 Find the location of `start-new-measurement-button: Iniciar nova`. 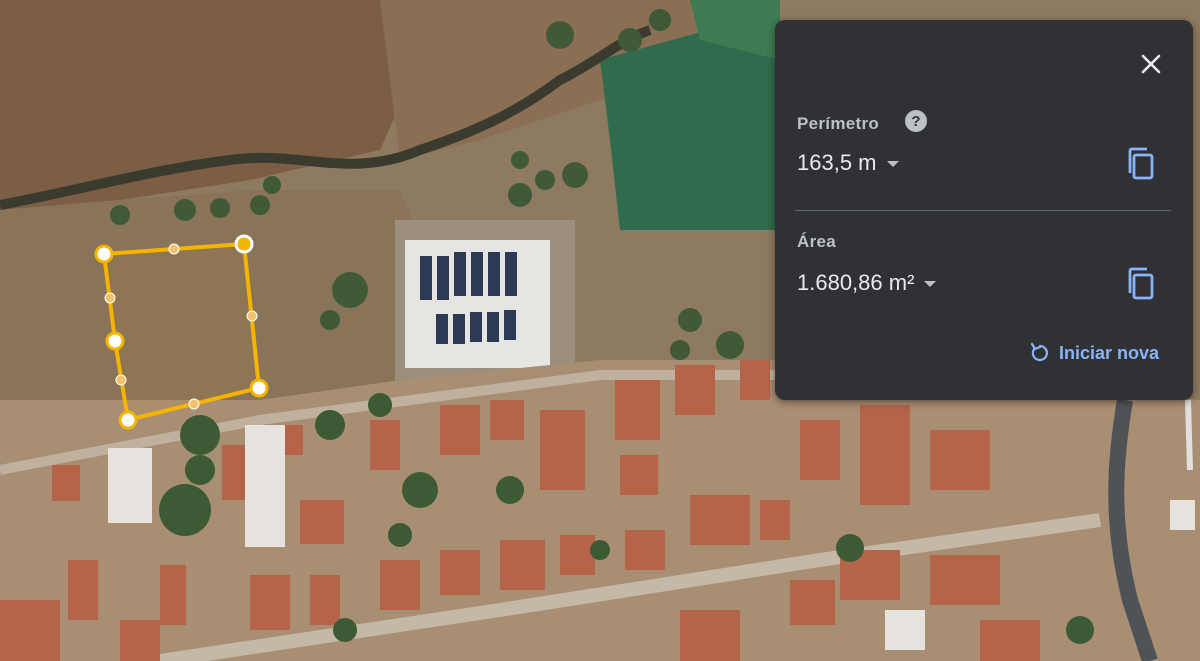

start-new-measurement-button: Iniciar nova is located at coordinates (1094, 353).